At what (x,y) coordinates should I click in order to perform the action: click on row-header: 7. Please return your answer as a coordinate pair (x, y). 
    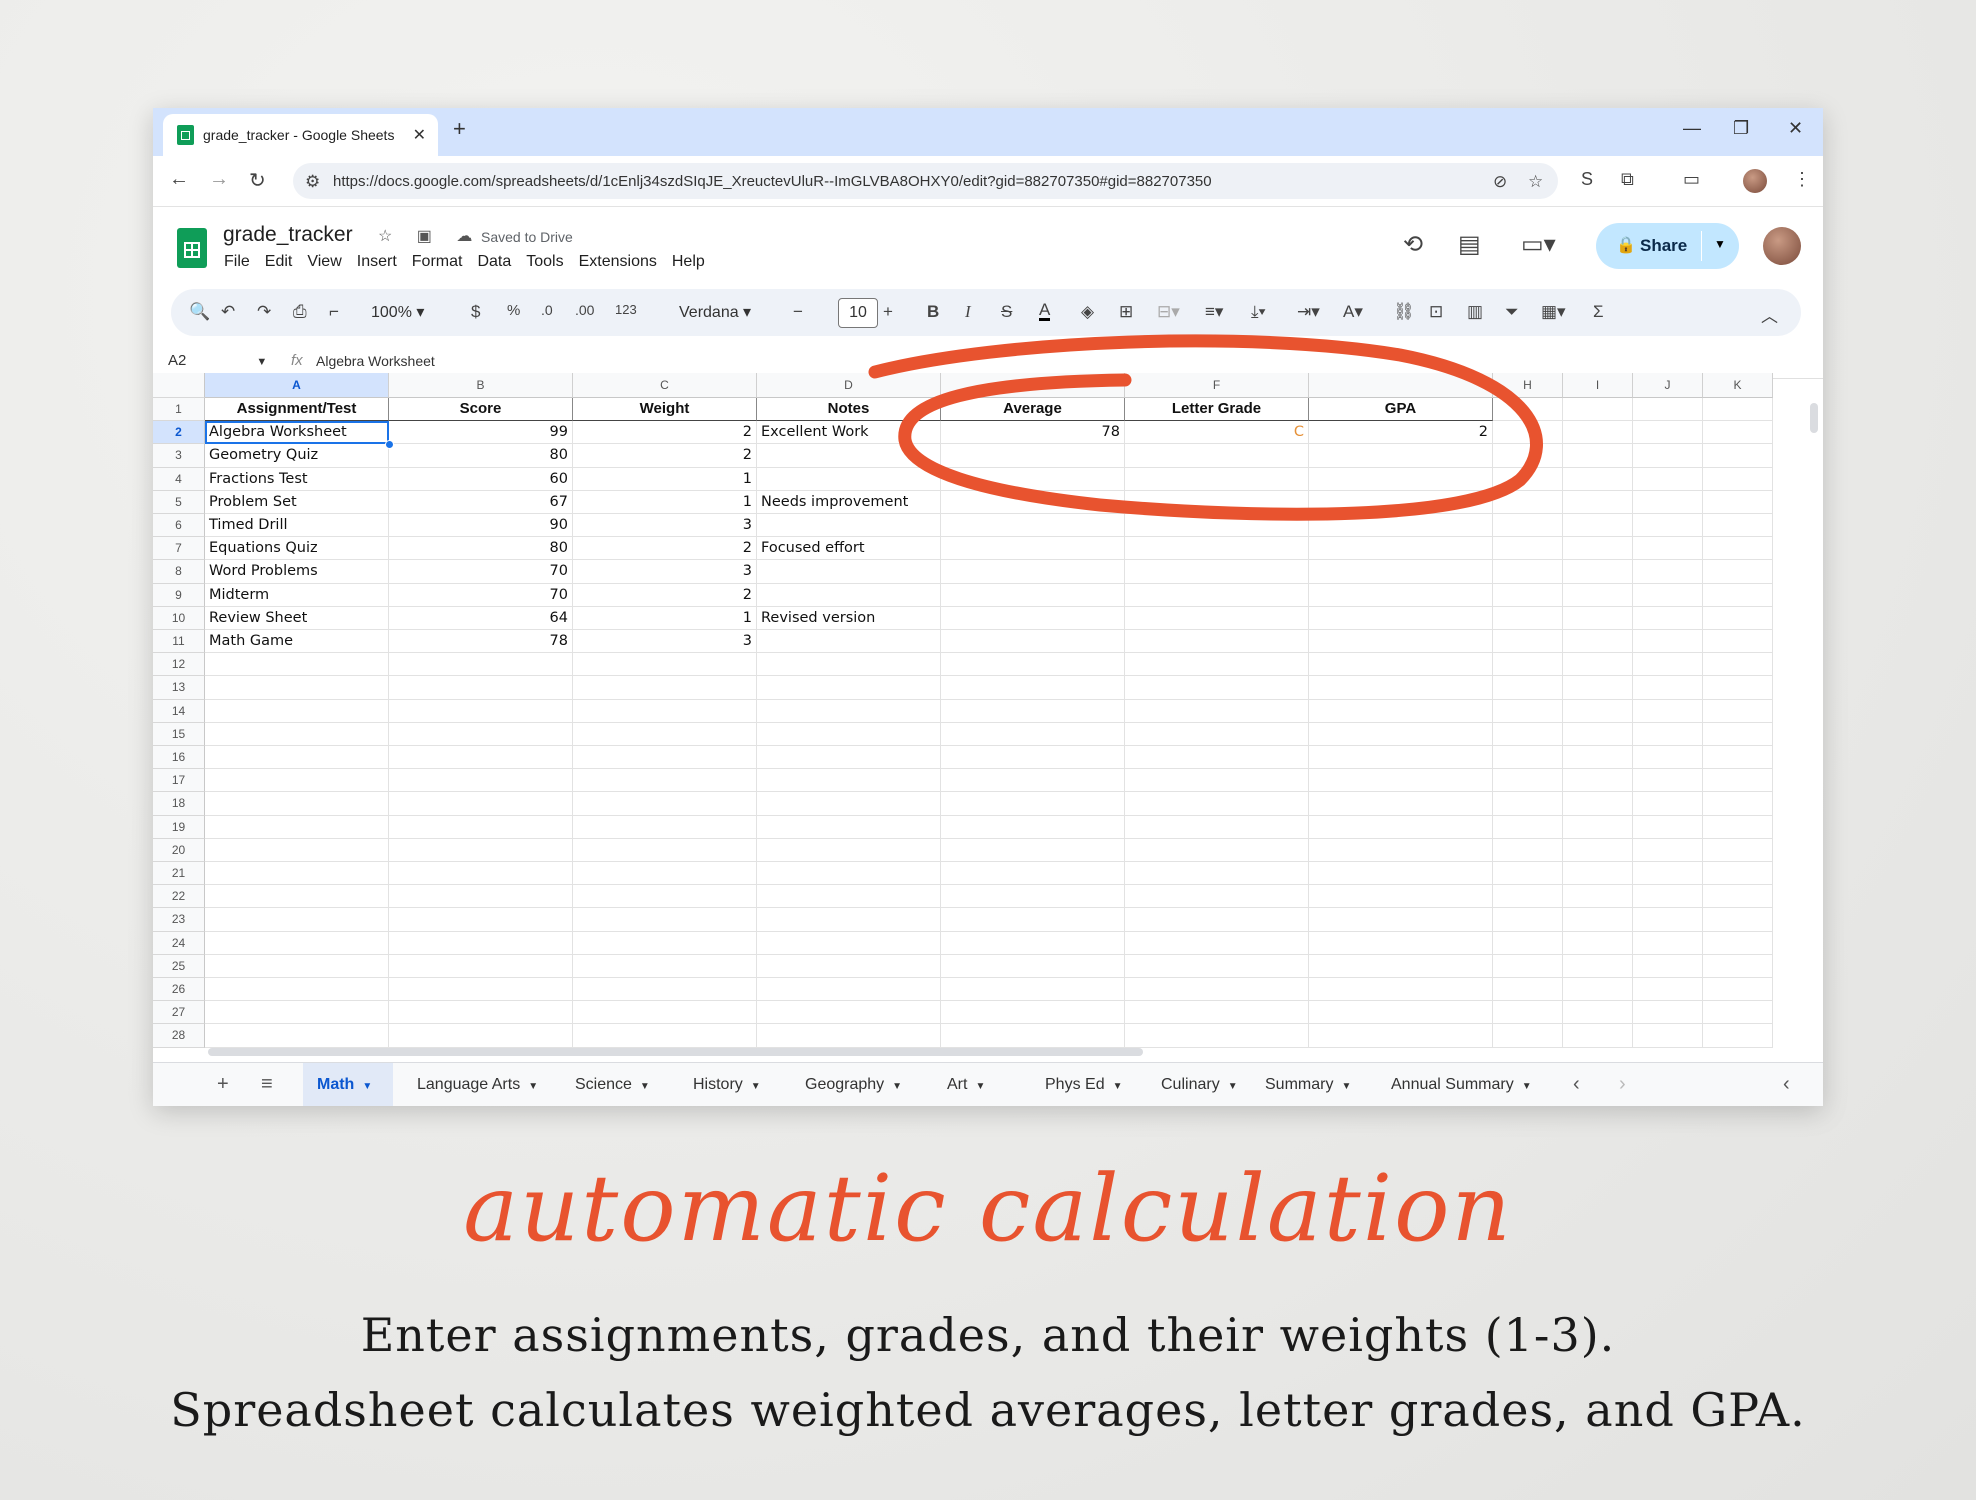
    Looking at the image, I should click on (179, 549).